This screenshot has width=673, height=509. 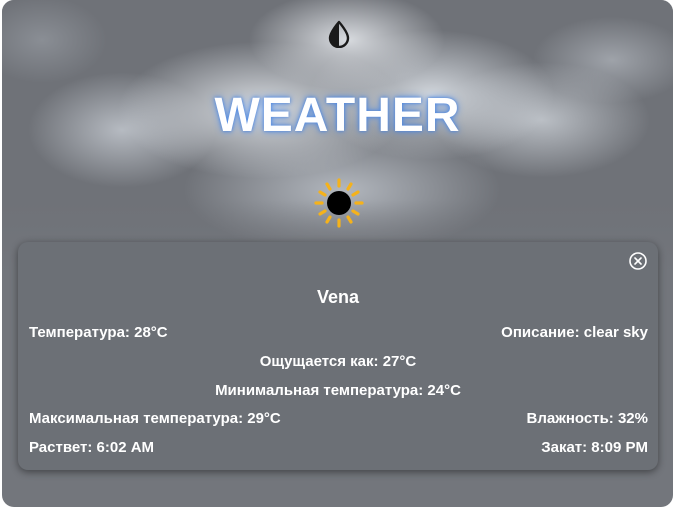 What do you see at coordinates (339, 203) in the screenshot?
I see `sun-icon` at bounding box center [339, 203].